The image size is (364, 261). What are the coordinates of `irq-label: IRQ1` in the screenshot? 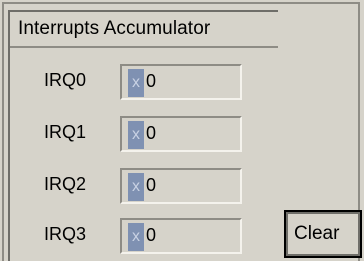 It's located at (65, 132).